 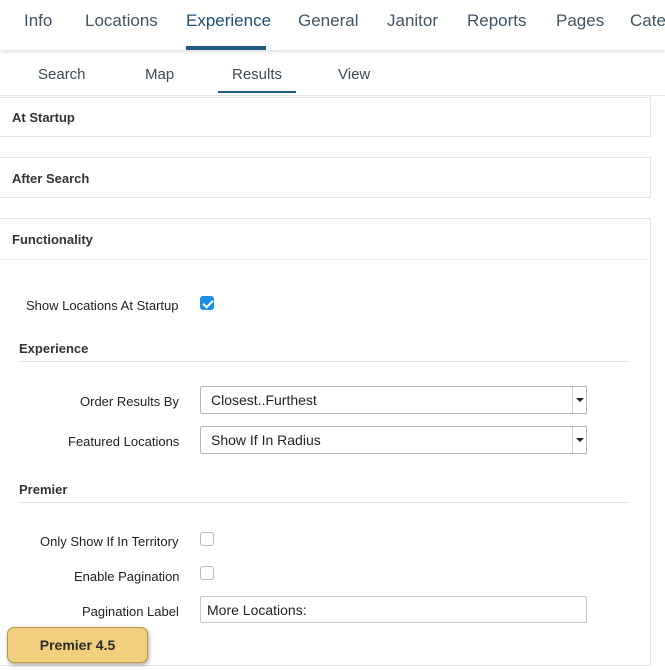 I want to click on premier-version-badge: Premier 4.5, so click(x=77, y=645).